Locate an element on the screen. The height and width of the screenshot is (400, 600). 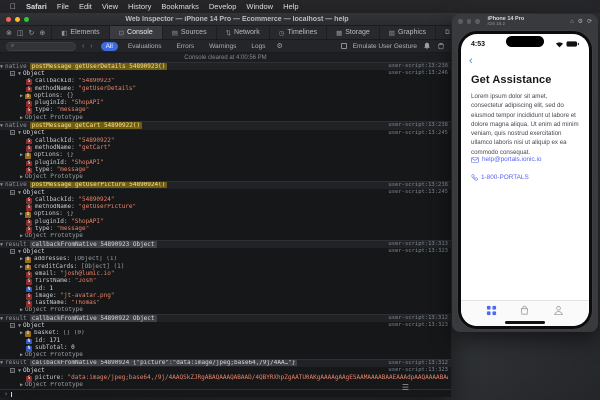
tab-shopping-bag-icon is located at coordinates (524, 310).